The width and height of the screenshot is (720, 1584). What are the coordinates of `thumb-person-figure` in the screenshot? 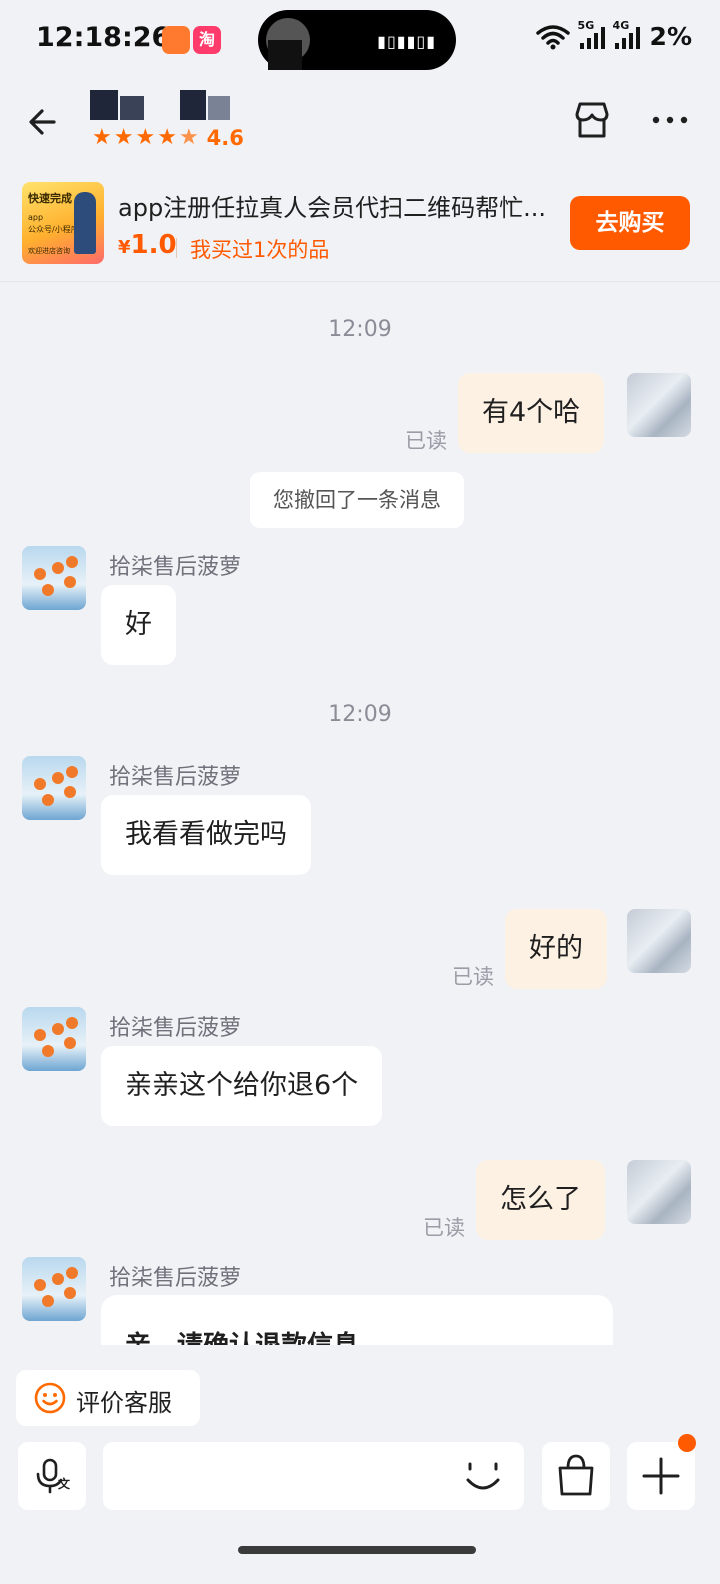 It's located at (85, 223).